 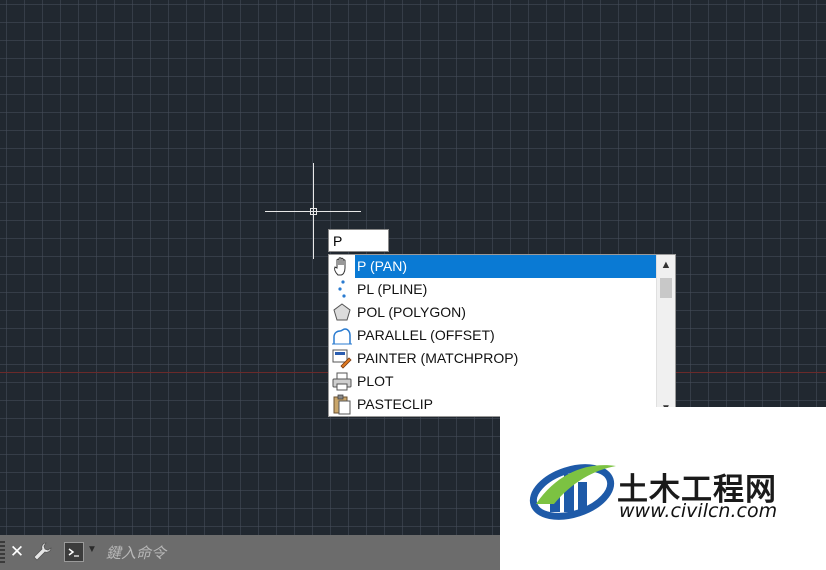 What do you see at coordinates (92, 549) in the screenshot?
I see `chevron-down-icon: ▼` at bounding box center [92, 549].